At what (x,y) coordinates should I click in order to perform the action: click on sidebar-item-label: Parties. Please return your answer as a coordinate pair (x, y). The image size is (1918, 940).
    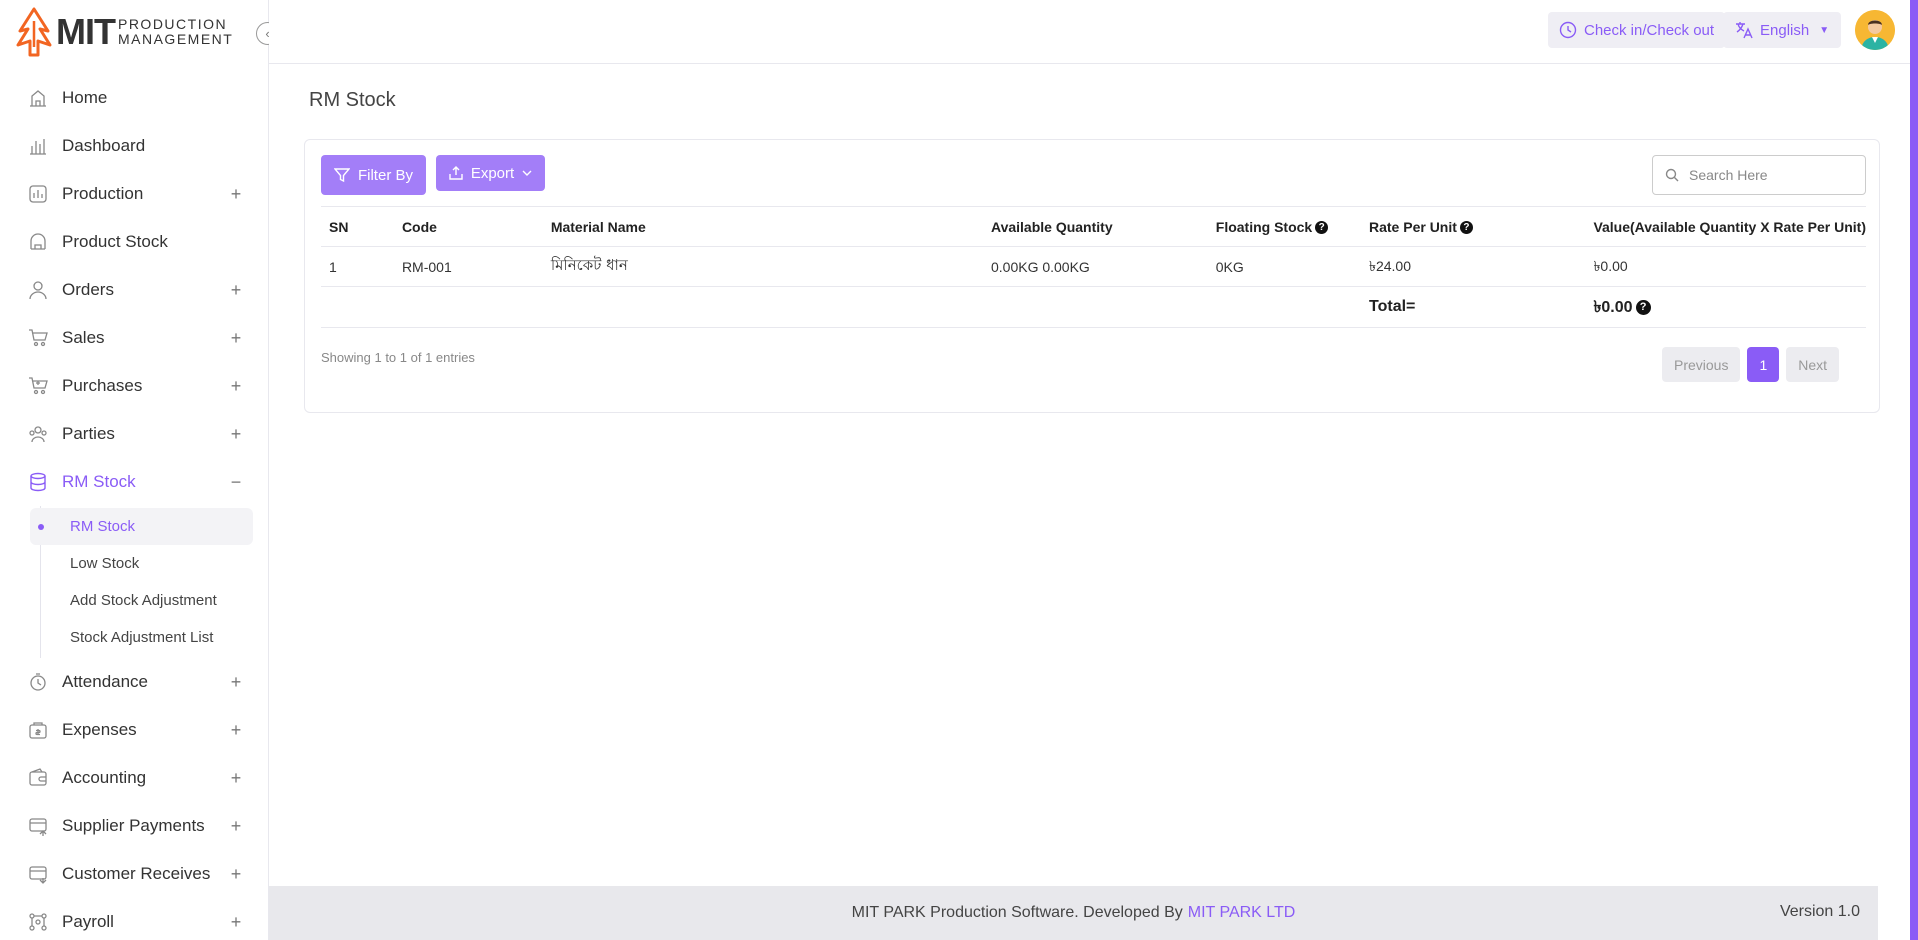
    Looking at the image, I should click on (88, 433).